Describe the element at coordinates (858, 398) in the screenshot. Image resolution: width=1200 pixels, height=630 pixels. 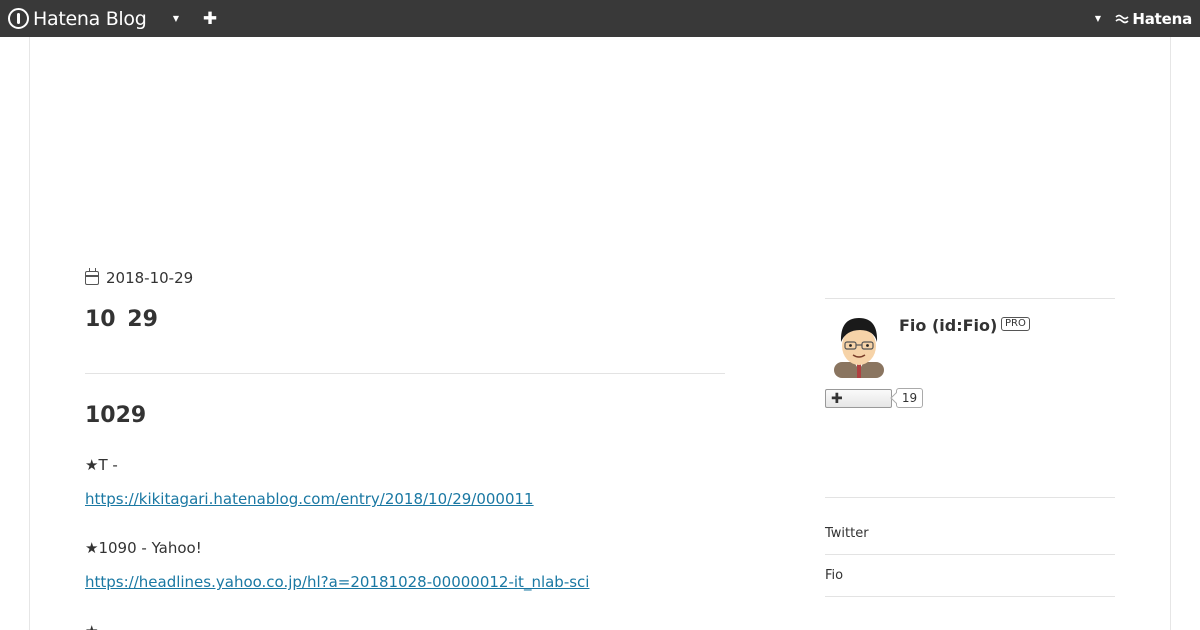
I see `follow-button: ✚` at that location.